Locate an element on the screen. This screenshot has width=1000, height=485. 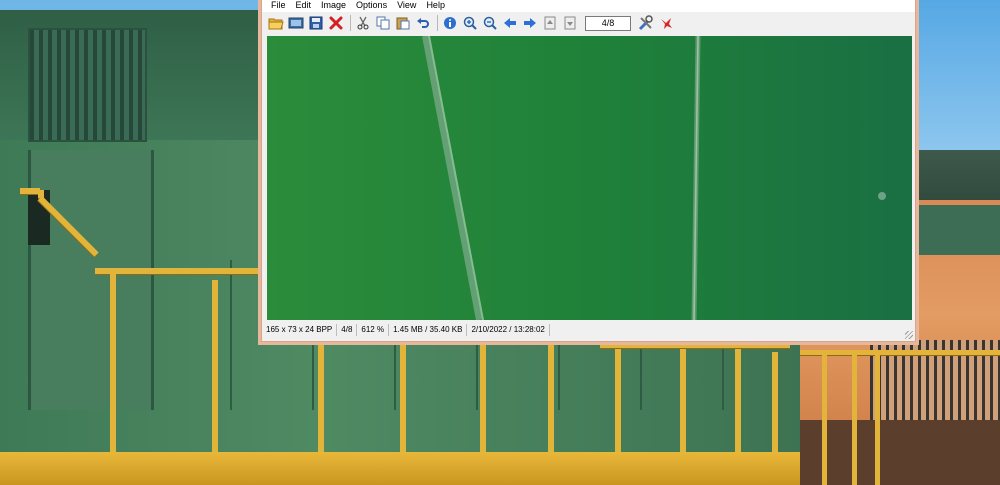
menu-file: File is located at coordinates (276, 6).